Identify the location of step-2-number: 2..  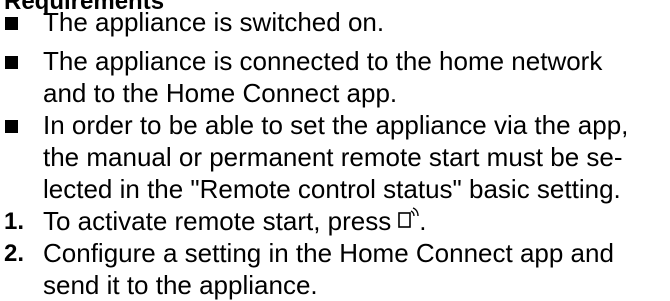
(14, 253).